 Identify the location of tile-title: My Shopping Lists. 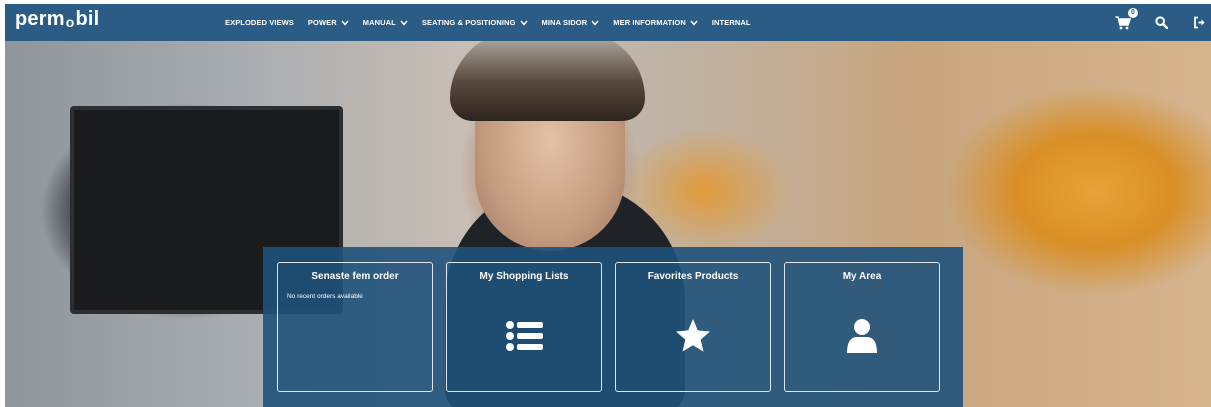
(524, 276).